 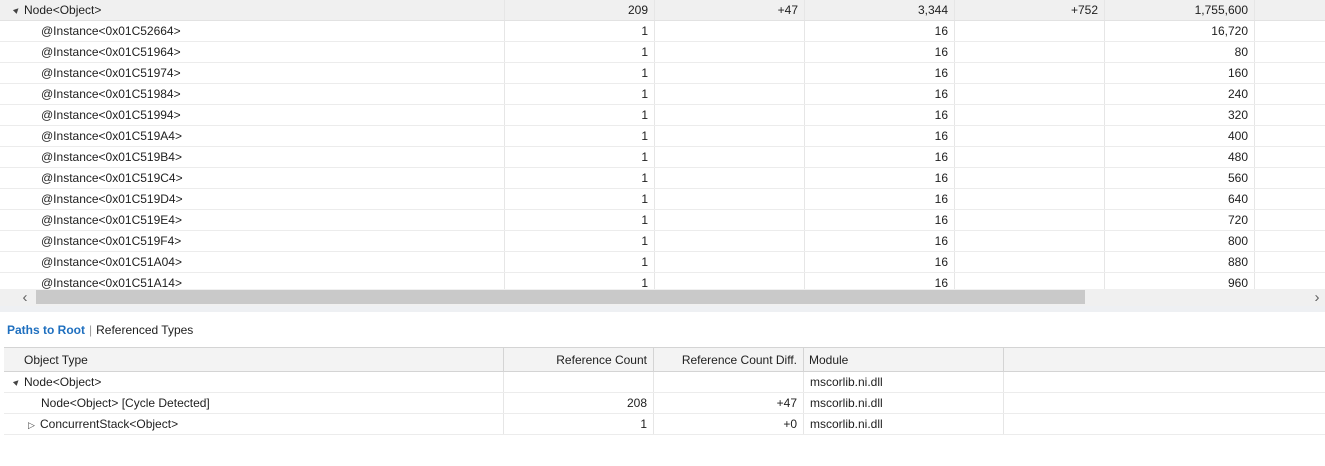 I want to click on table-row: @Instance<0x01C51964> 1 16 80, so click(x=662, y=52).